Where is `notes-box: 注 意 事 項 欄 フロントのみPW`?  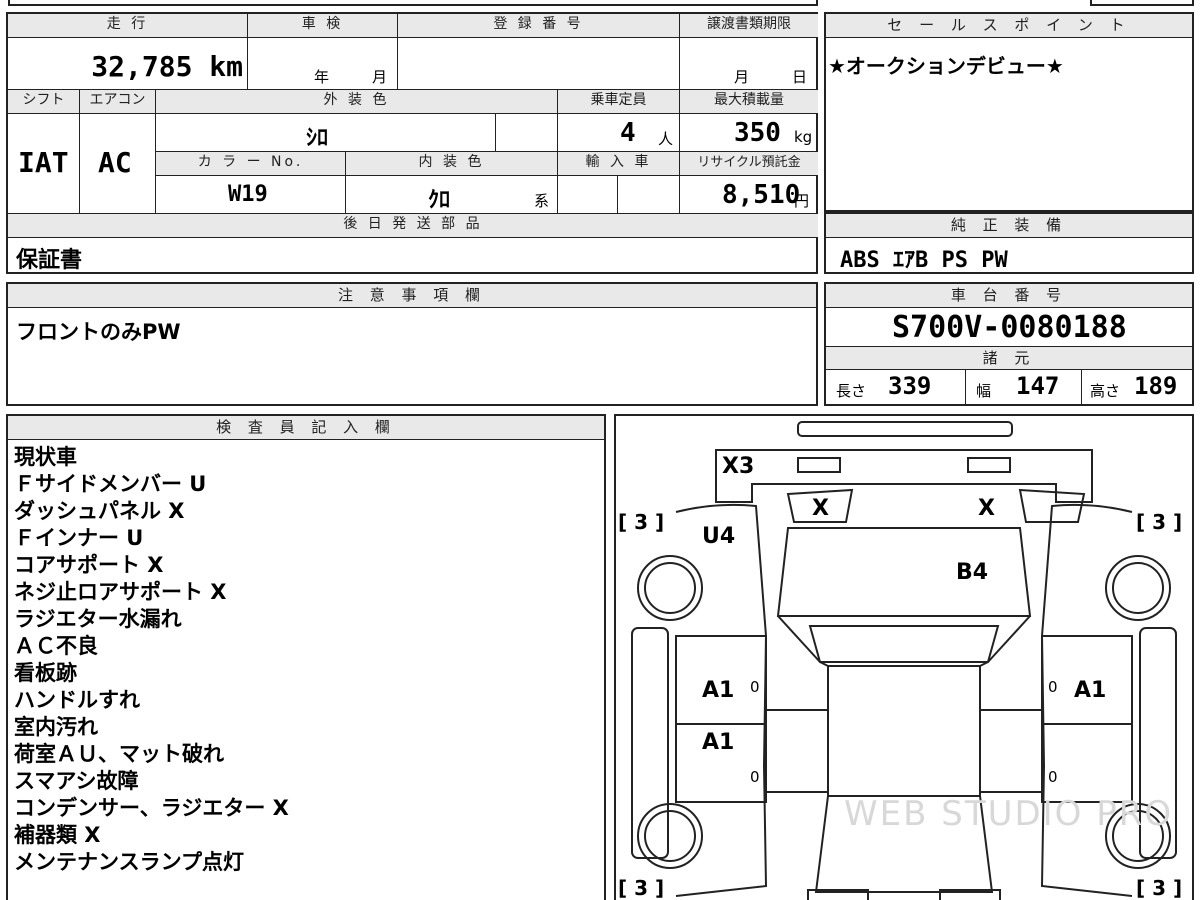 notes-box: 注 意 事 項 欄 フロントのみPW is located at coordinates (412, 344).